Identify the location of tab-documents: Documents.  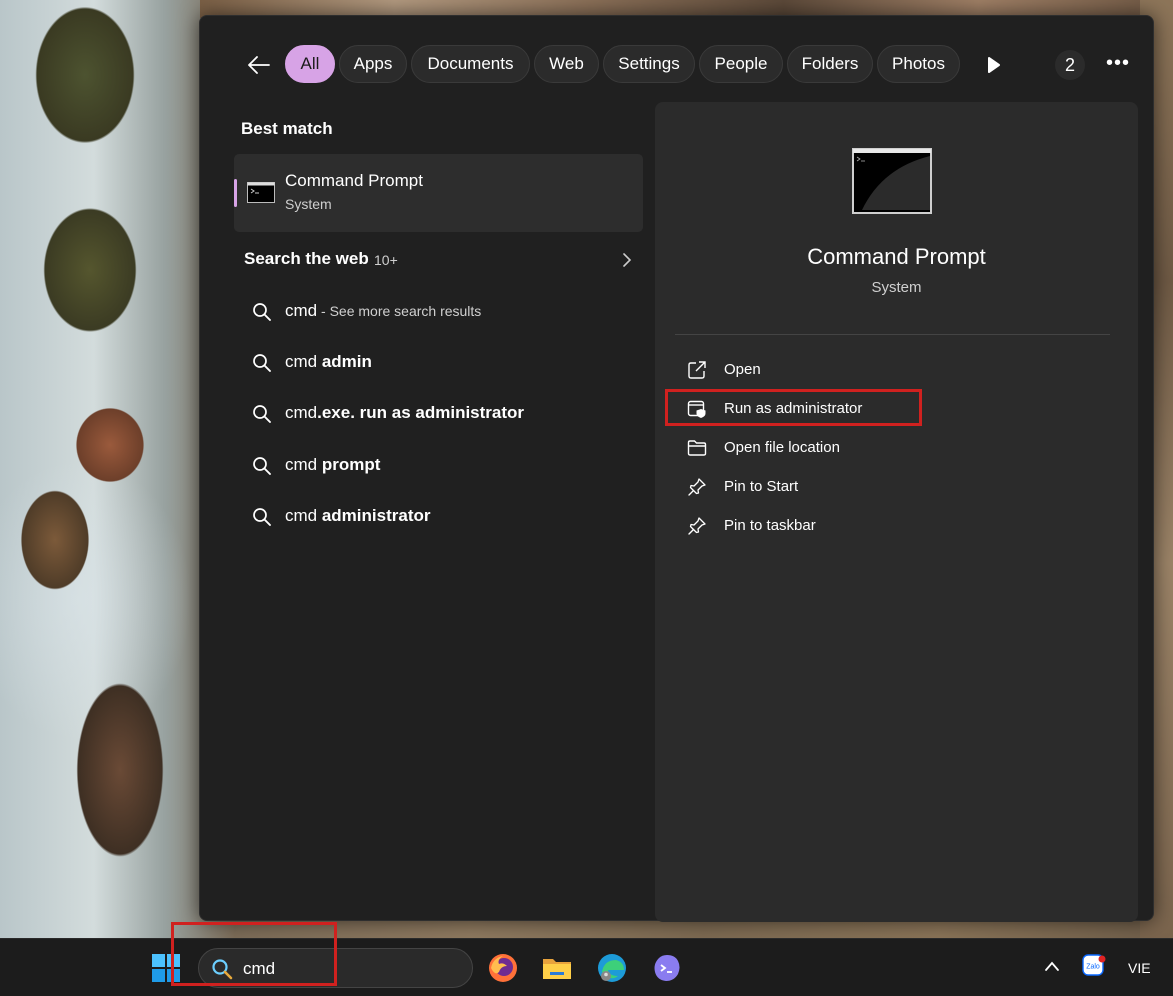
(470, 64).